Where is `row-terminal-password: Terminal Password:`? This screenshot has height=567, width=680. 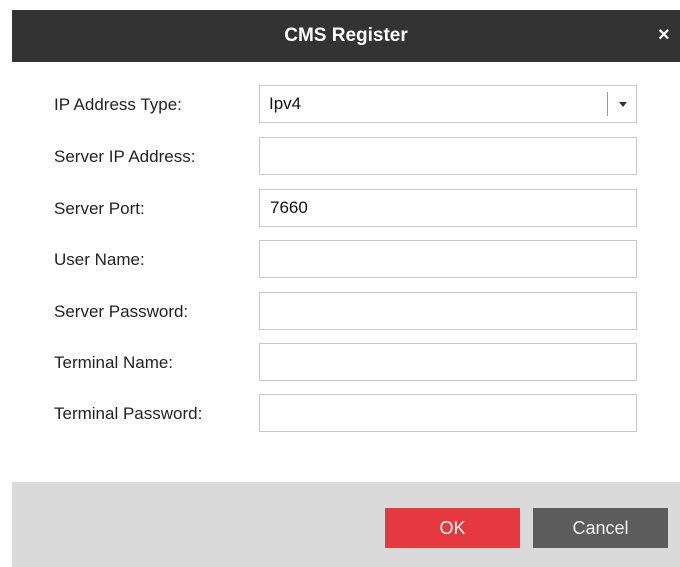 row-terminal-password: Terminal Password: is located at coordinates (340, 414).